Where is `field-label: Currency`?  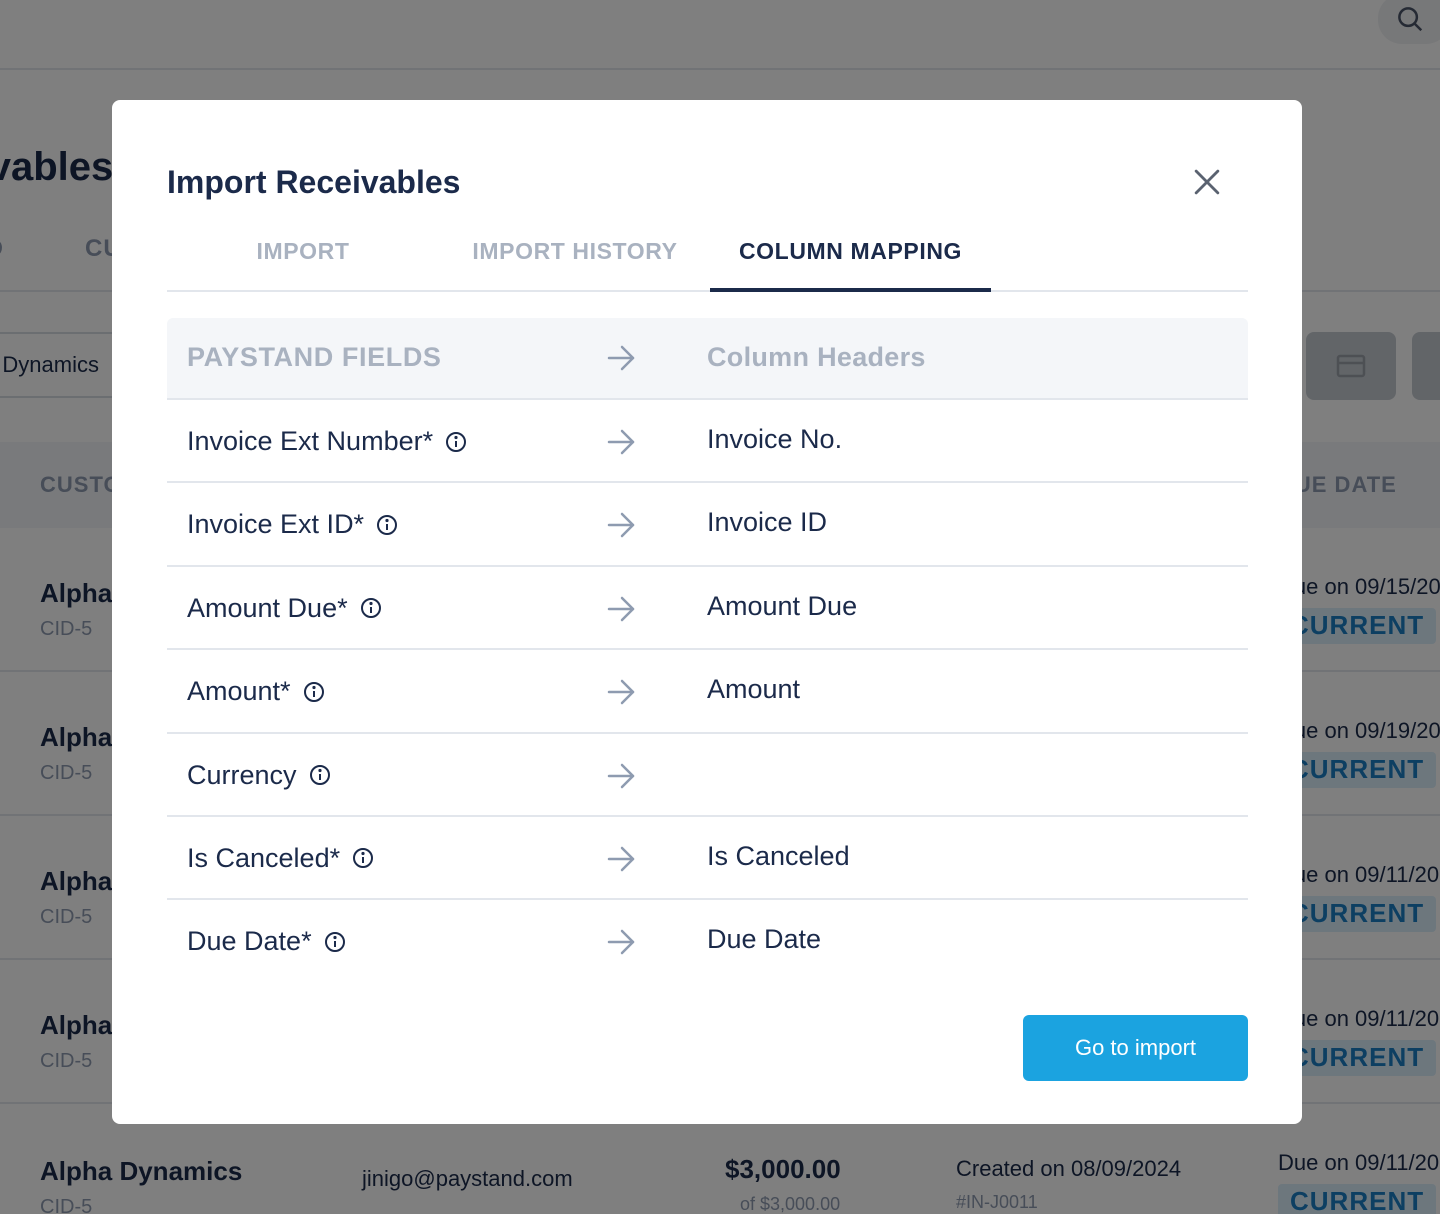 field-label: Currency is located at coordinates (259, 775).